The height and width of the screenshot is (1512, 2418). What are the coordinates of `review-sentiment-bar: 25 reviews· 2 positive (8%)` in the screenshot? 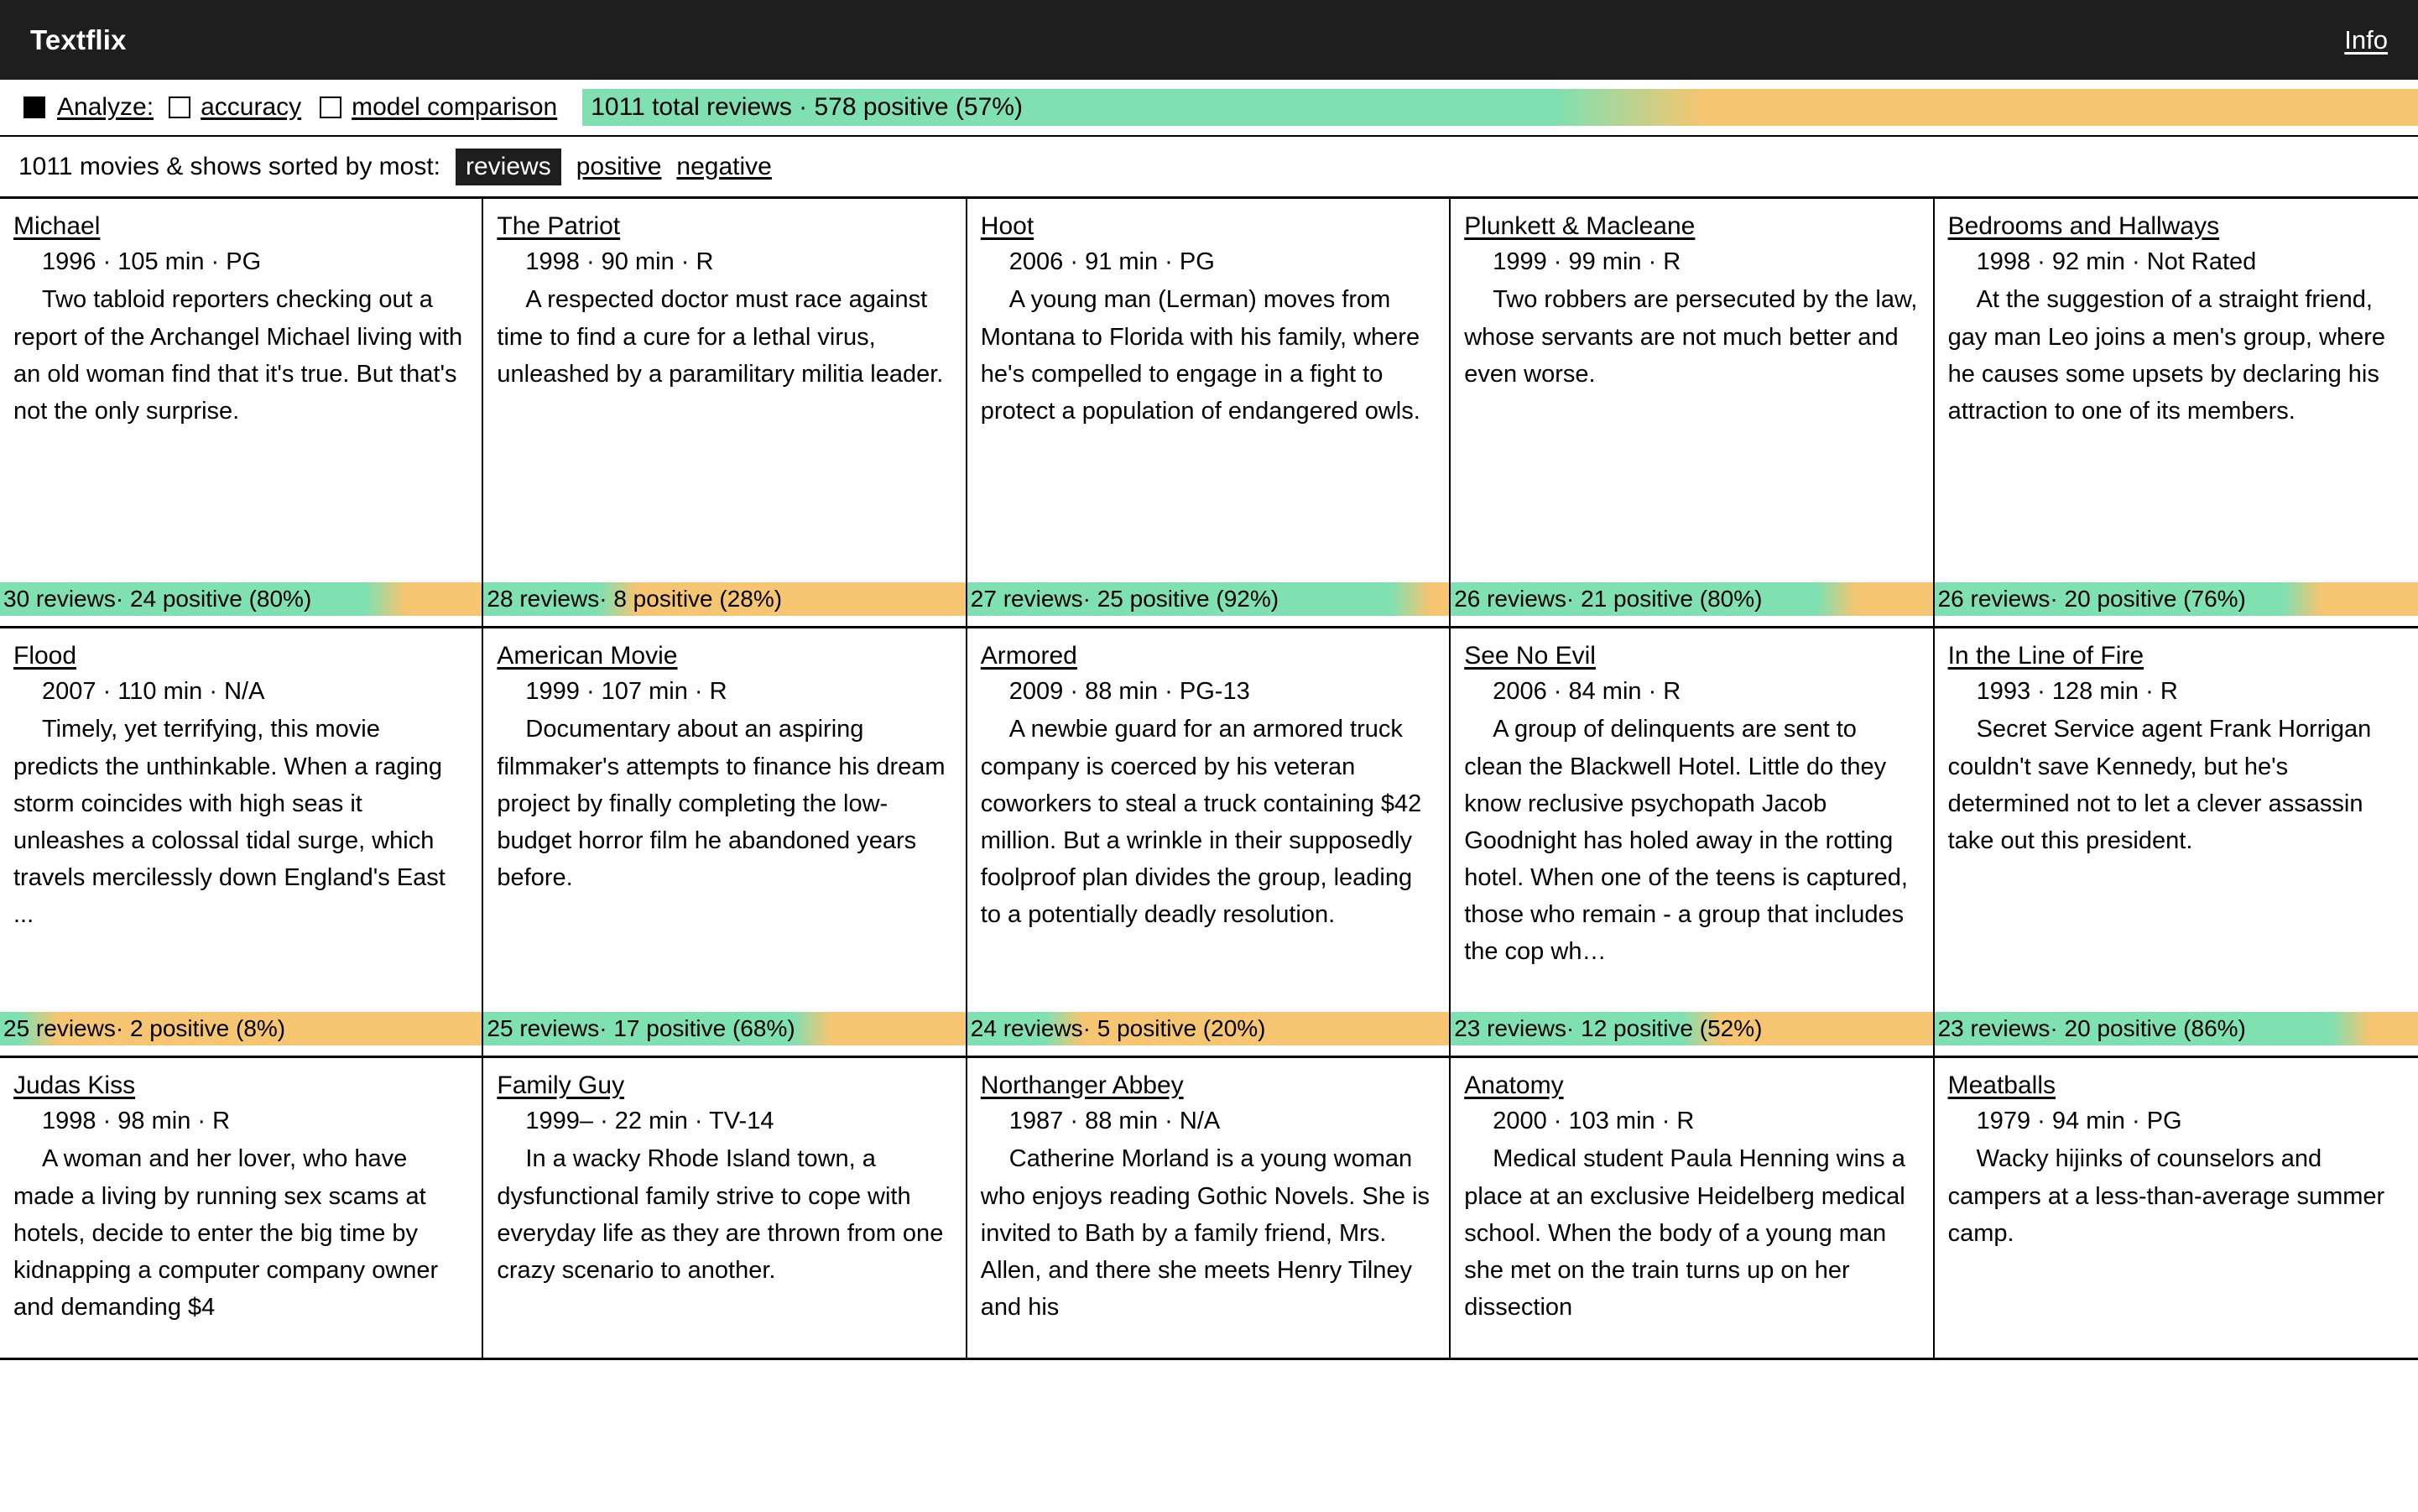 It's located at (241, 1028).